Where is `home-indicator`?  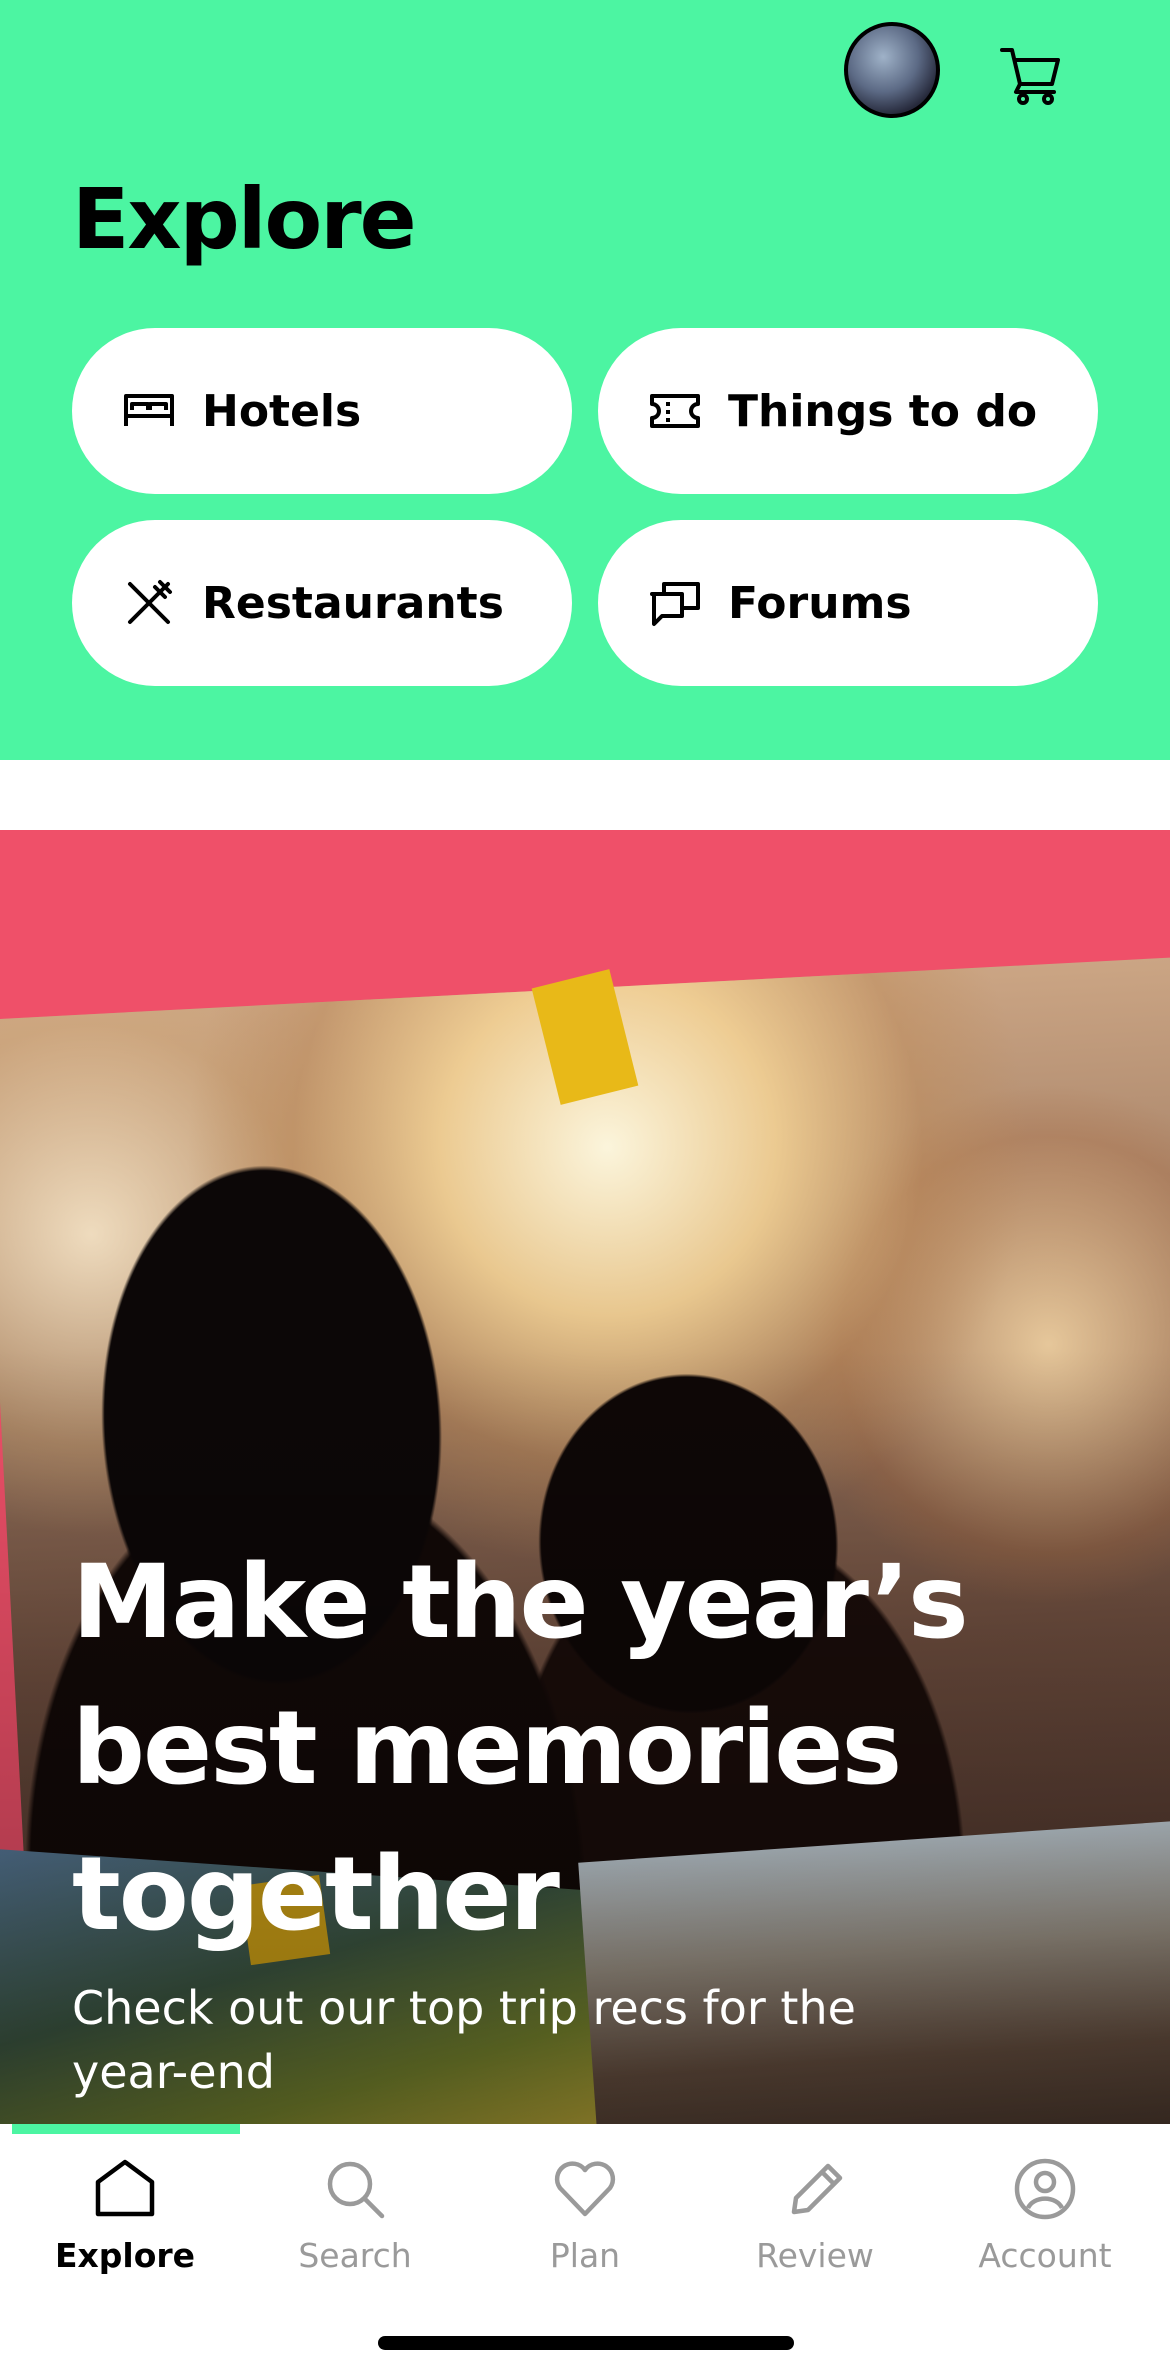
home-indicator is located at coordinates (586, 2343).